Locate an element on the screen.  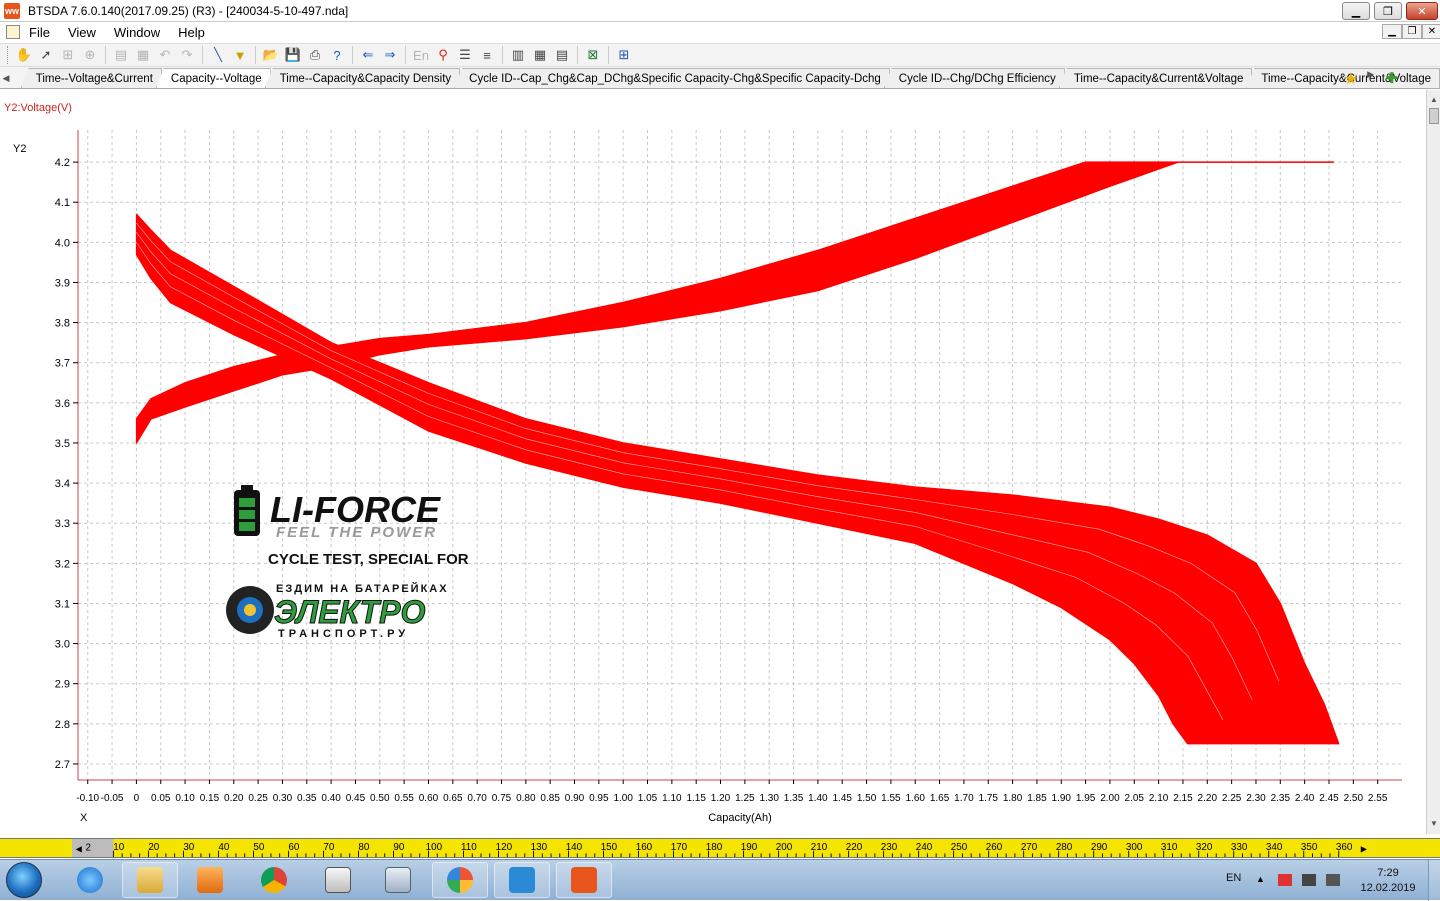
mdi-close-button: ✕ is located at coordinates (1431, 31).